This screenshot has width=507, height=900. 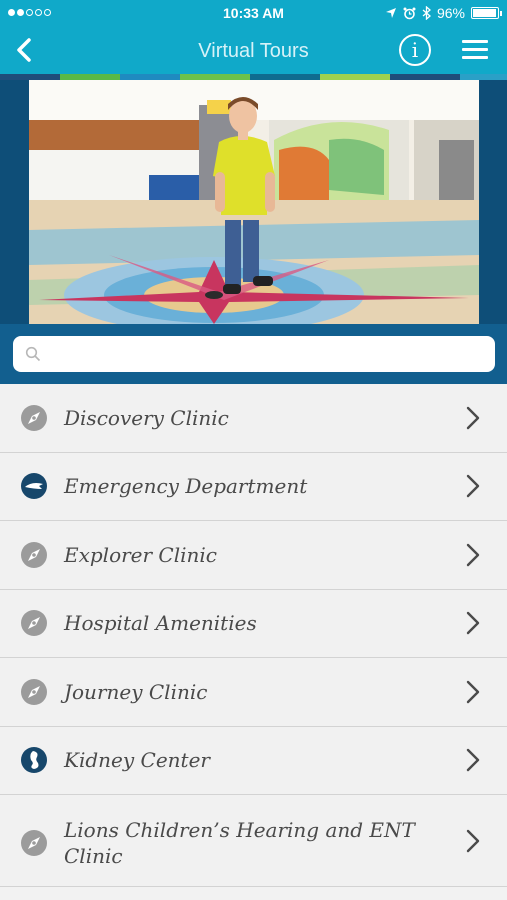 What do you see at coordinates (486, 13) in the screenshot?
I see `battery-icon` at bounding box center [486, 13].